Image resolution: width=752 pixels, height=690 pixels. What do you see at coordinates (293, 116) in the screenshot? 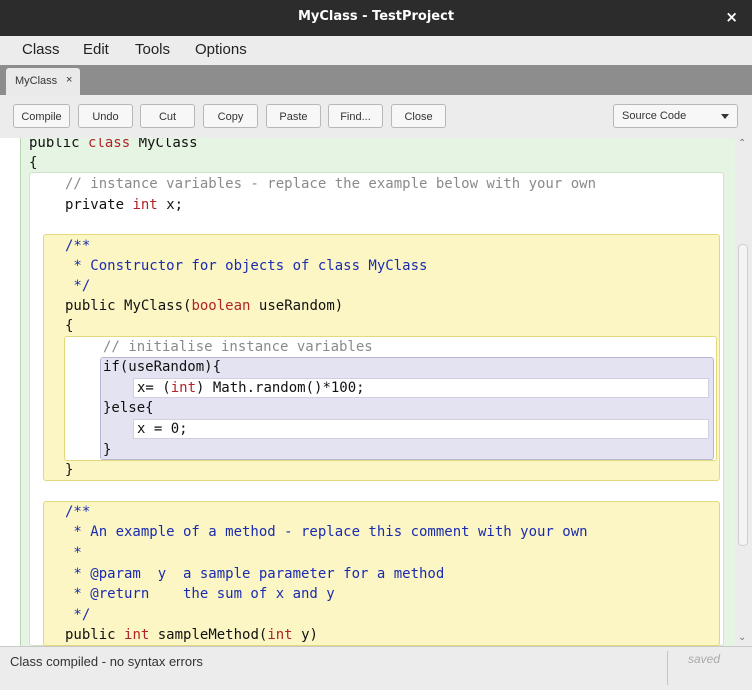
I see `paste-button: Paste` at bounding box center [293, 116].